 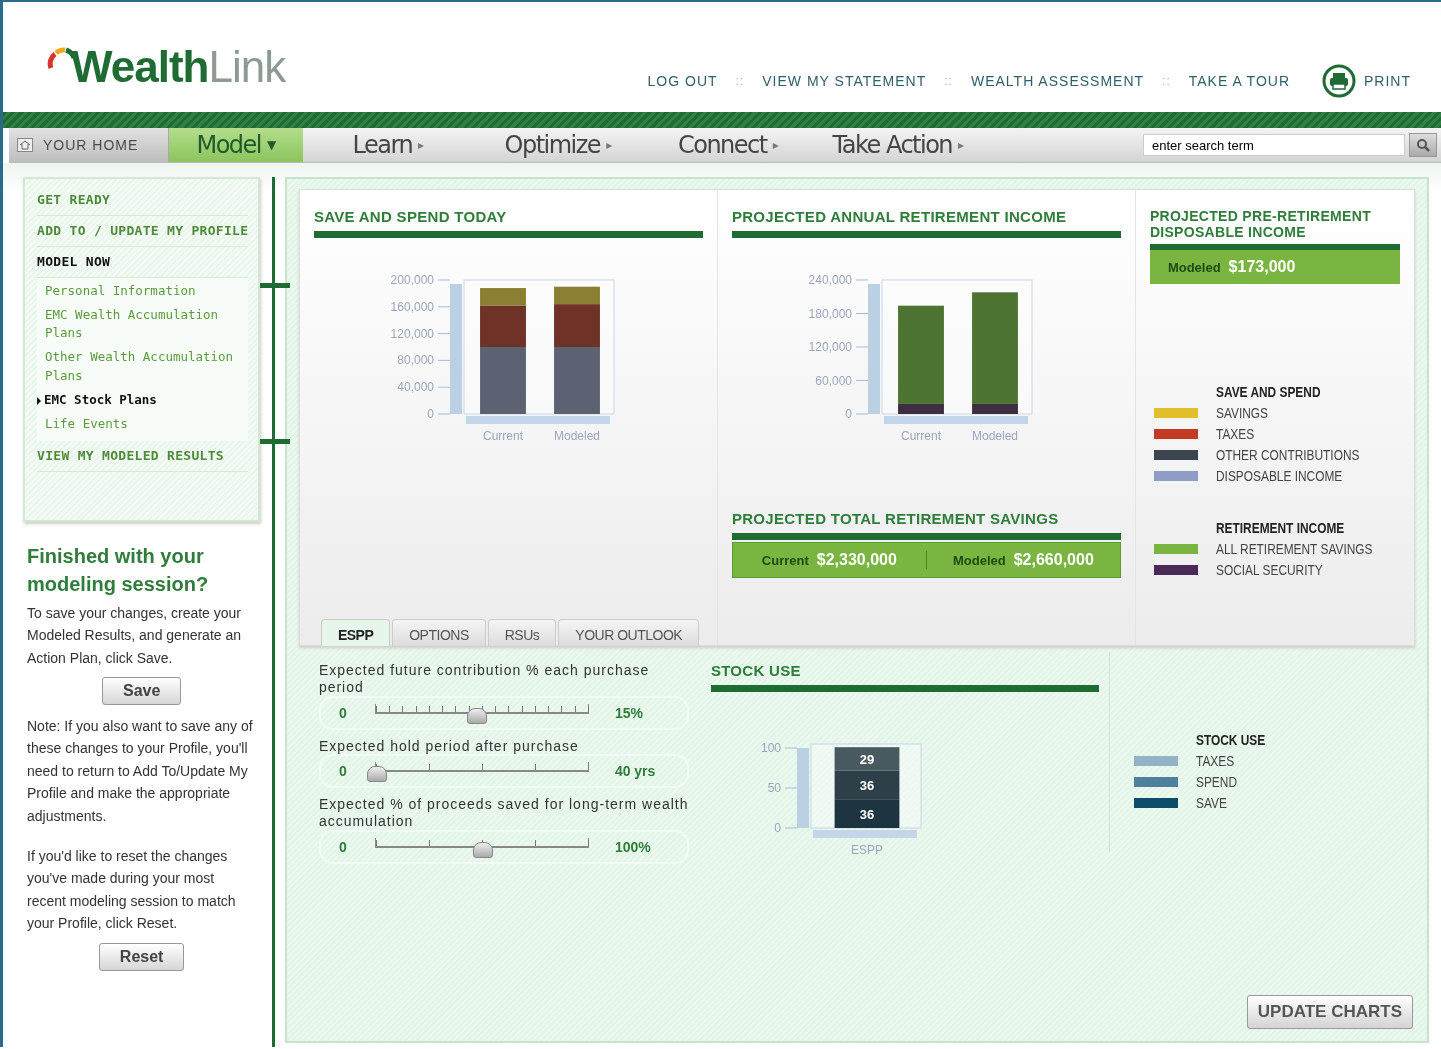 I want to click on legend-label: DISPOSABLE INCOME, so click(x=1279, y=476).